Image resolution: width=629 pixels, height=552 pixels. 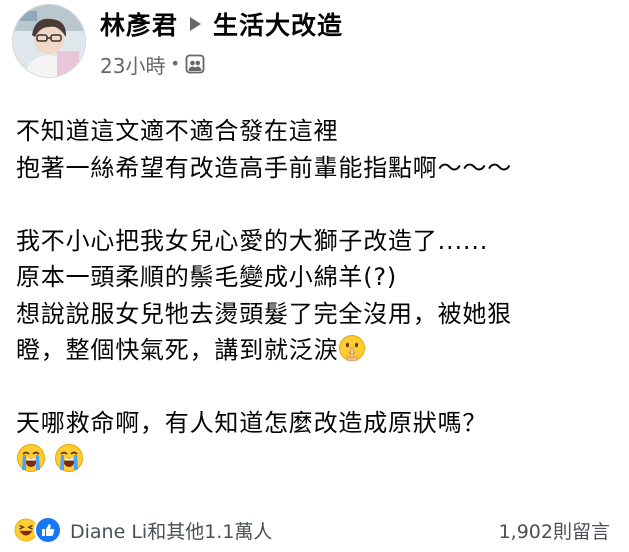 I want to click on body-line-with-emoji: 瞪，整個快氣死，講到就泛淚, so click(x=316, y=350).